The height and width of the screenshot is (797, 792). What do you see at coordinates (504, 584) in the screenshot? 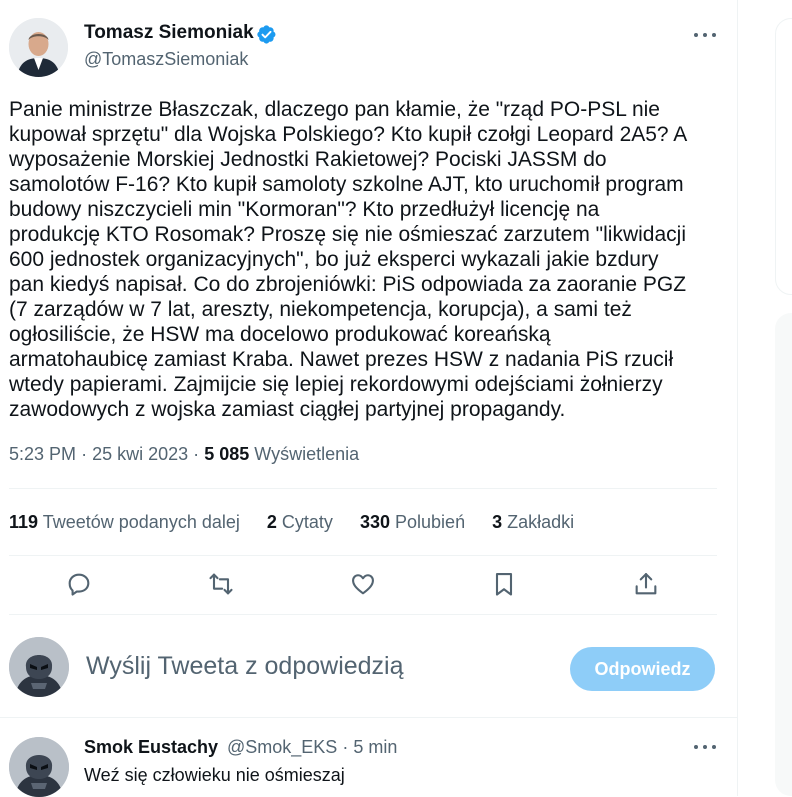
I see `bookmark-icon` at bounding box center [504, 584].